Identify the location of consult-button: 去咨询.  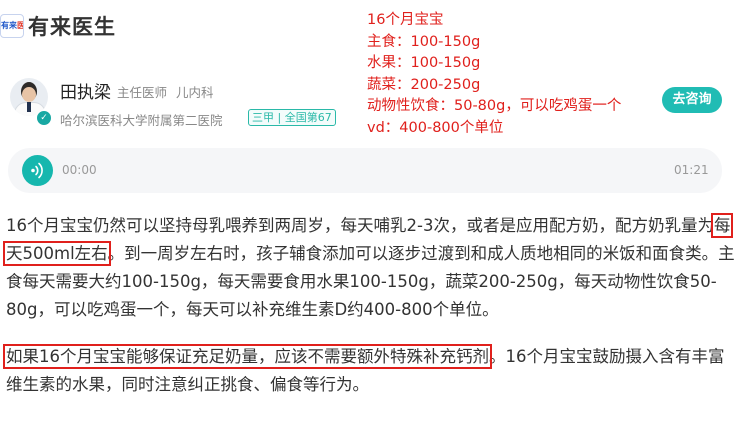
(692, 100).